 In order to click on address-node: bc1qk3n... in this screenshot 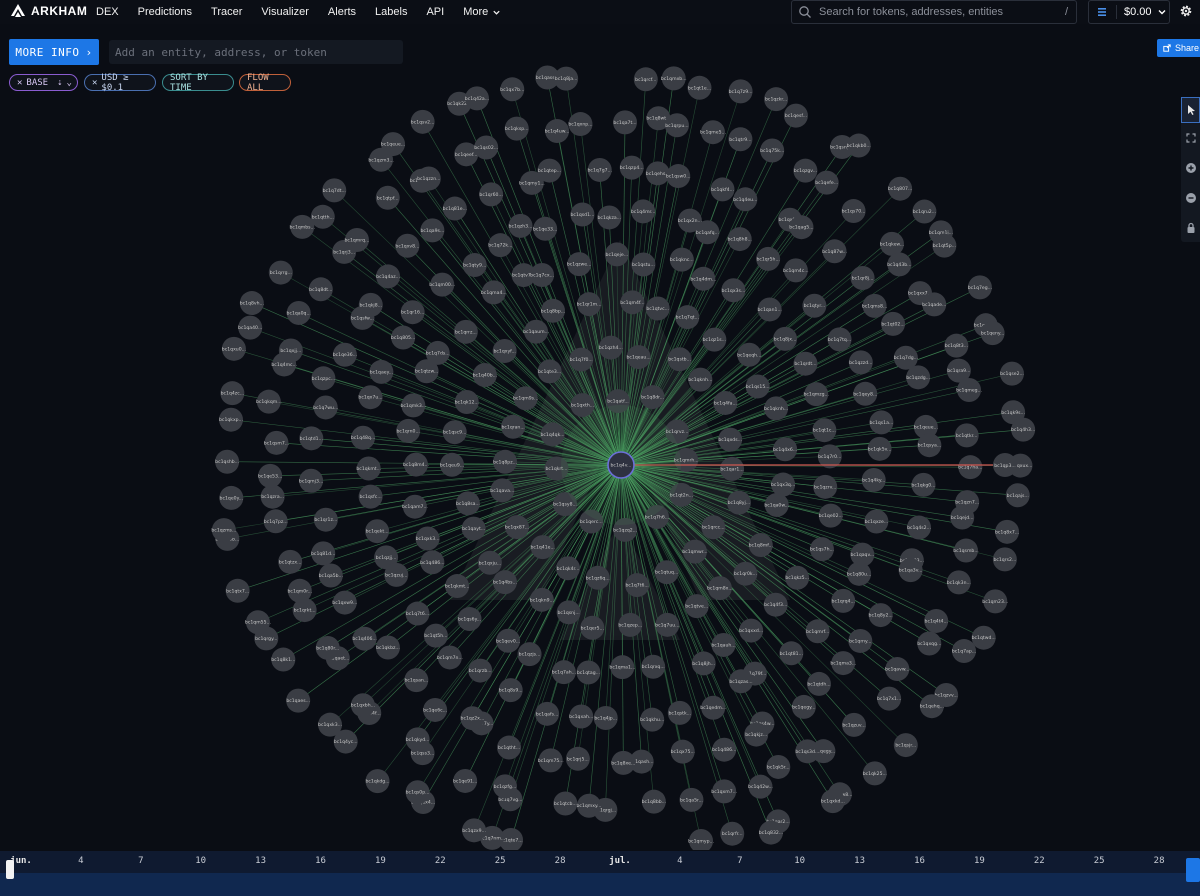, I will do `click(959, 582)`.